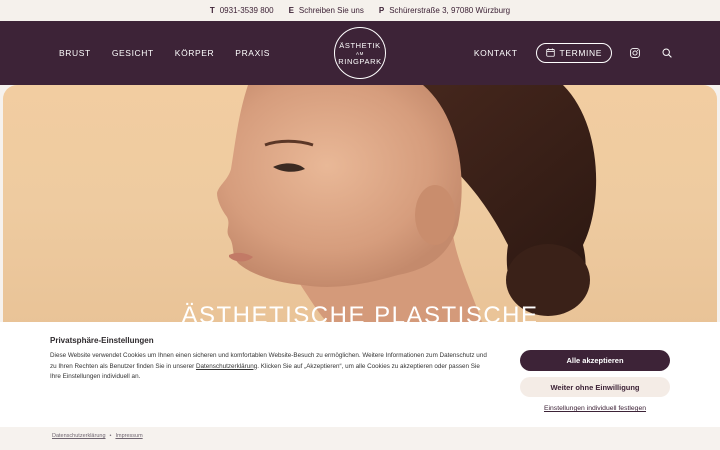  Describe the element at coordinates (595, 360) in the screenshot. I see `accept-all-button: Alle akzeptieren` at that location.